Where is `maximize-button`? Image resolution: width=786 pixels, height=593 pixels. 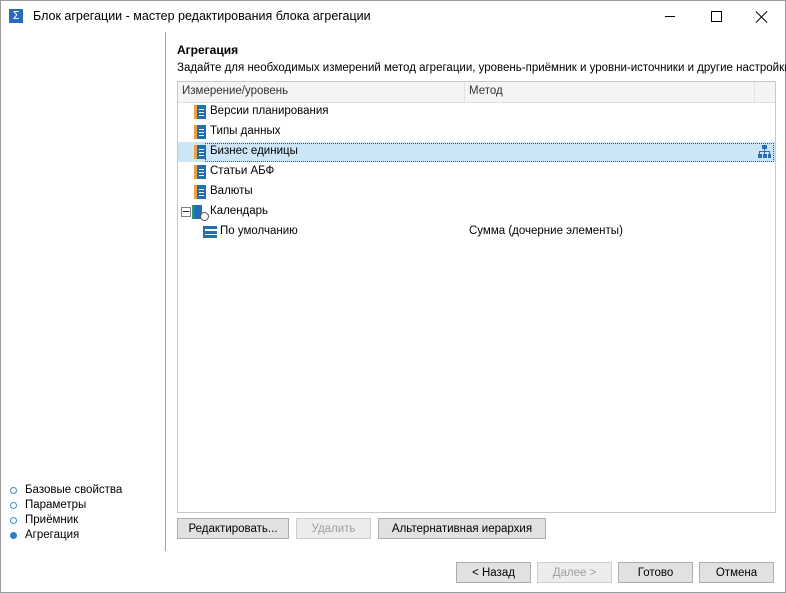 maximize-button is located at coordinates (716, 16).